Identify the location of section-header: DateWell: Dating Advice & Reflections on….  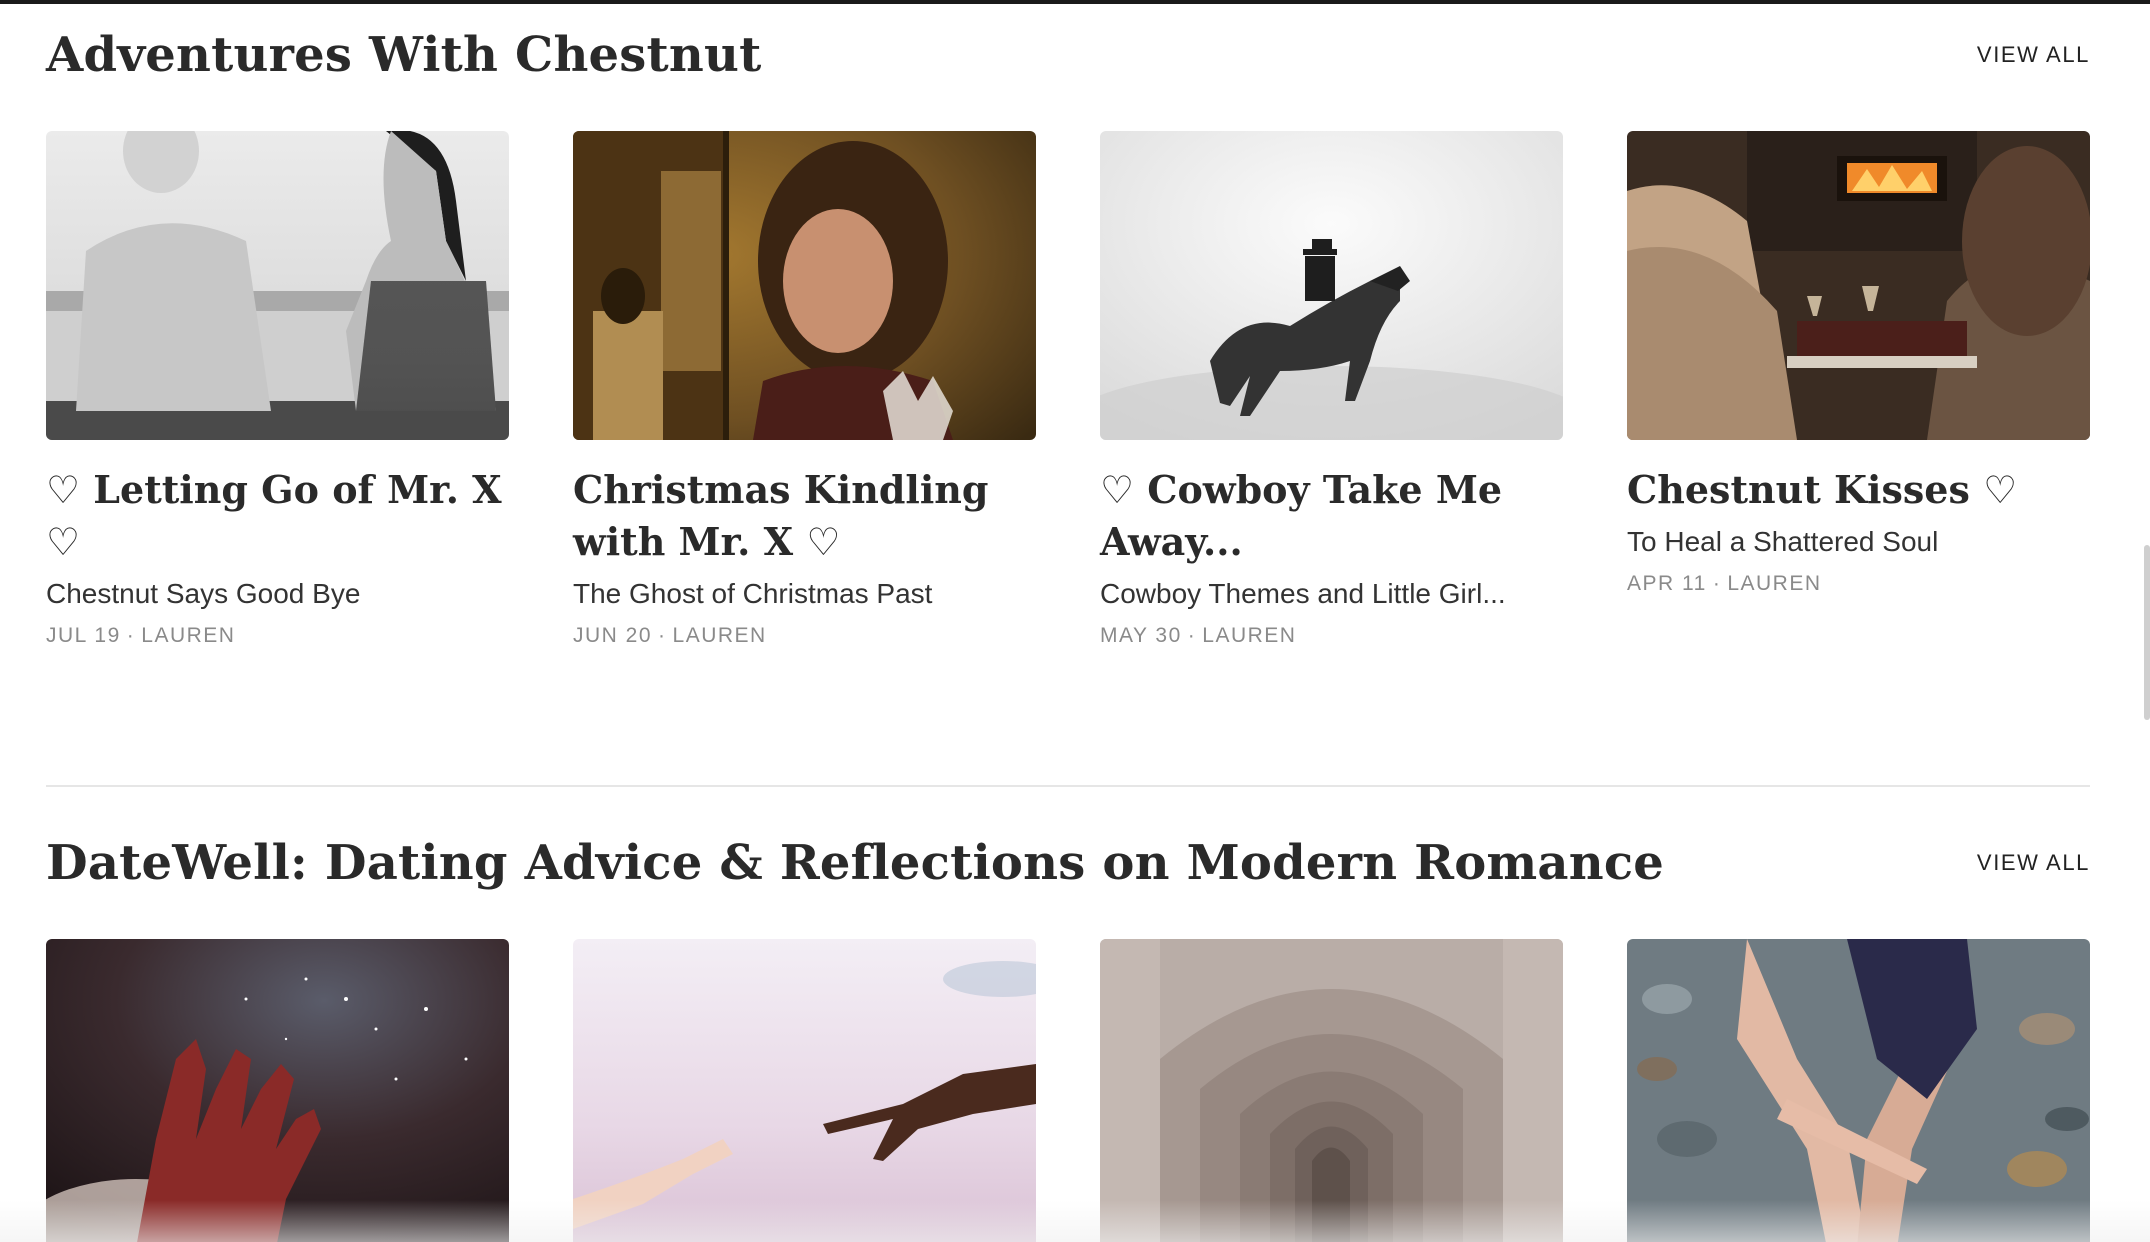
(1068, 863).